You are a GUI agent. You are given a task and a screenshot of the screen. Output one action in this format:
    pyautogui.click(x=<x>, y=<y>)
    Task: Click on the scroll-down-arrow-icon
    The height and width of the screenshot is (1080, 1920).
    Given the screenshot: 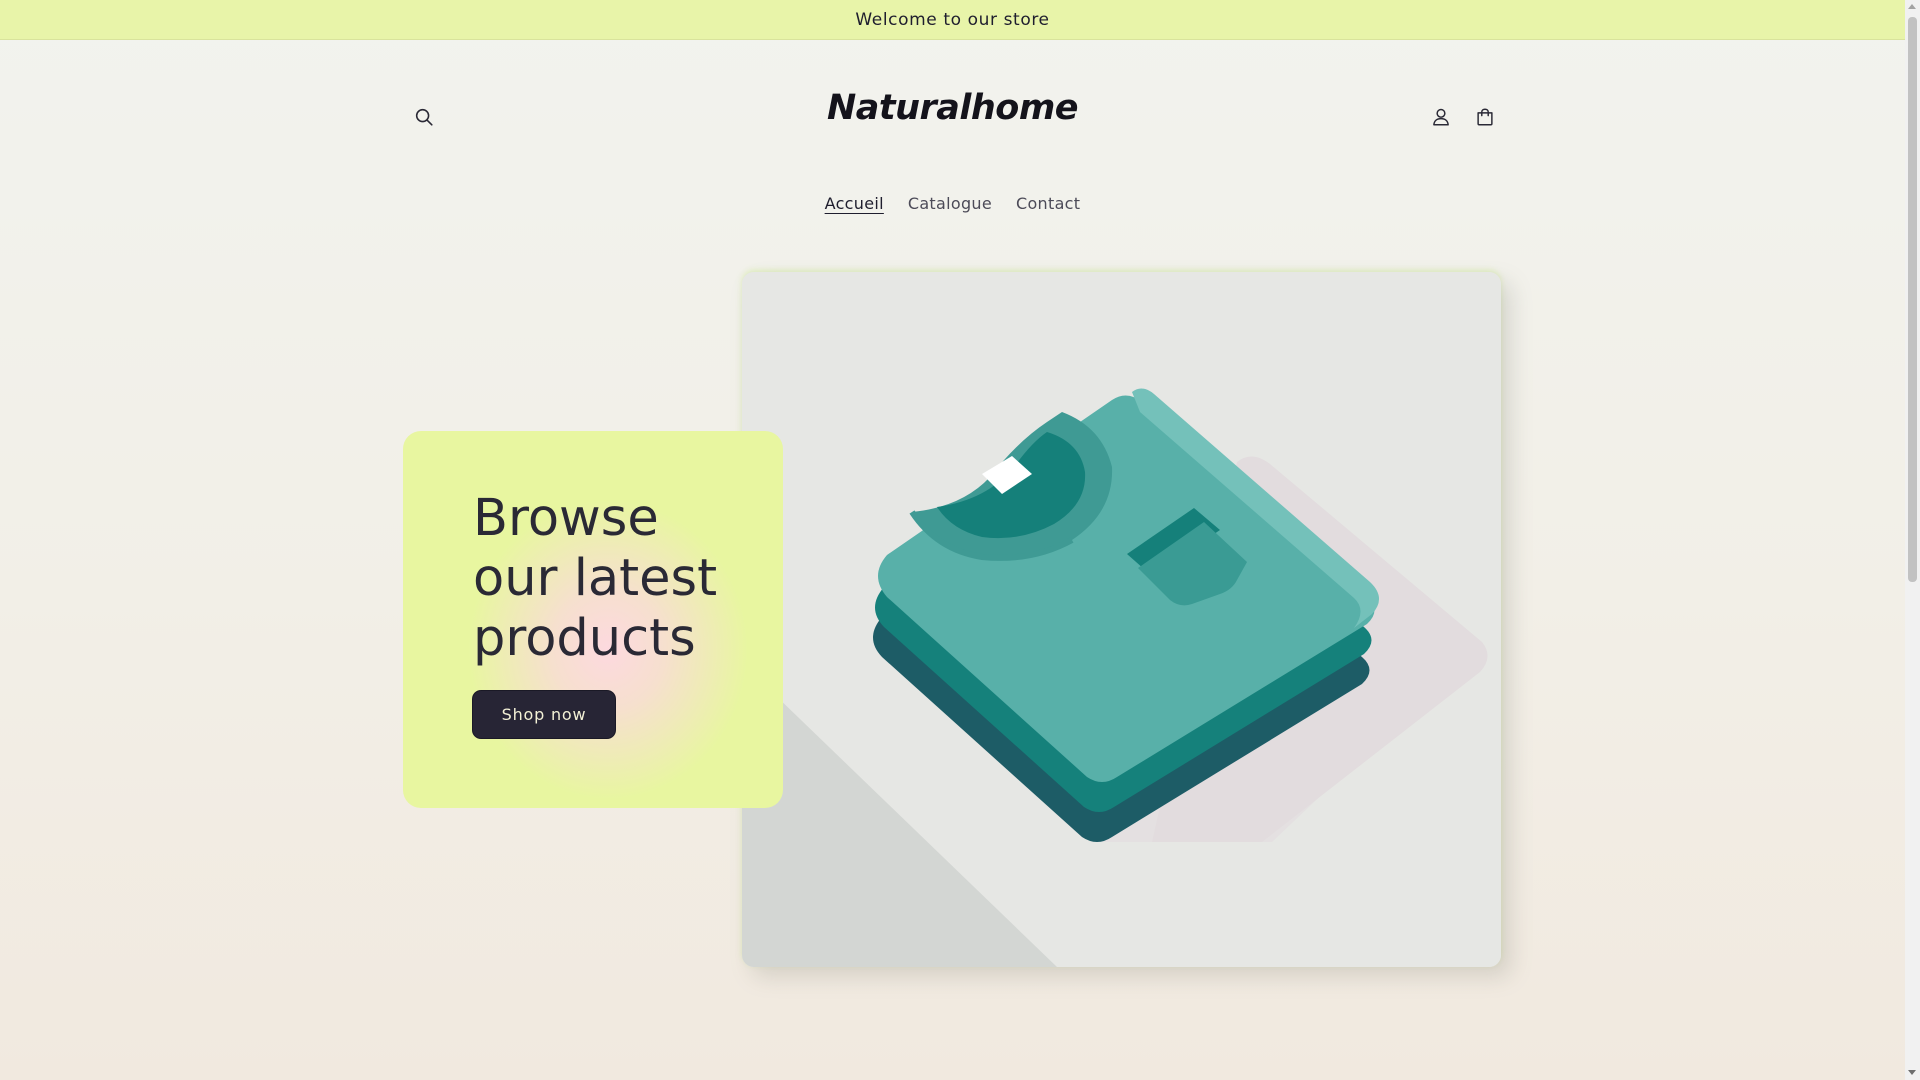 What is the action you would take?
    pyautogui.click(x=1912, y=1072)
    